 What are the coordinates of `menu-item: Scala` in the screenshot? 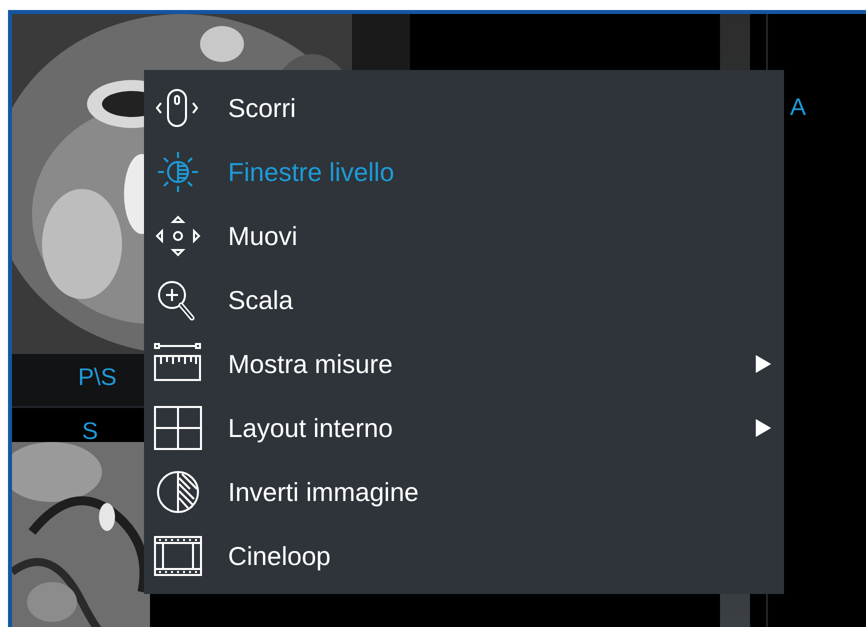 It's located at (464, 300).